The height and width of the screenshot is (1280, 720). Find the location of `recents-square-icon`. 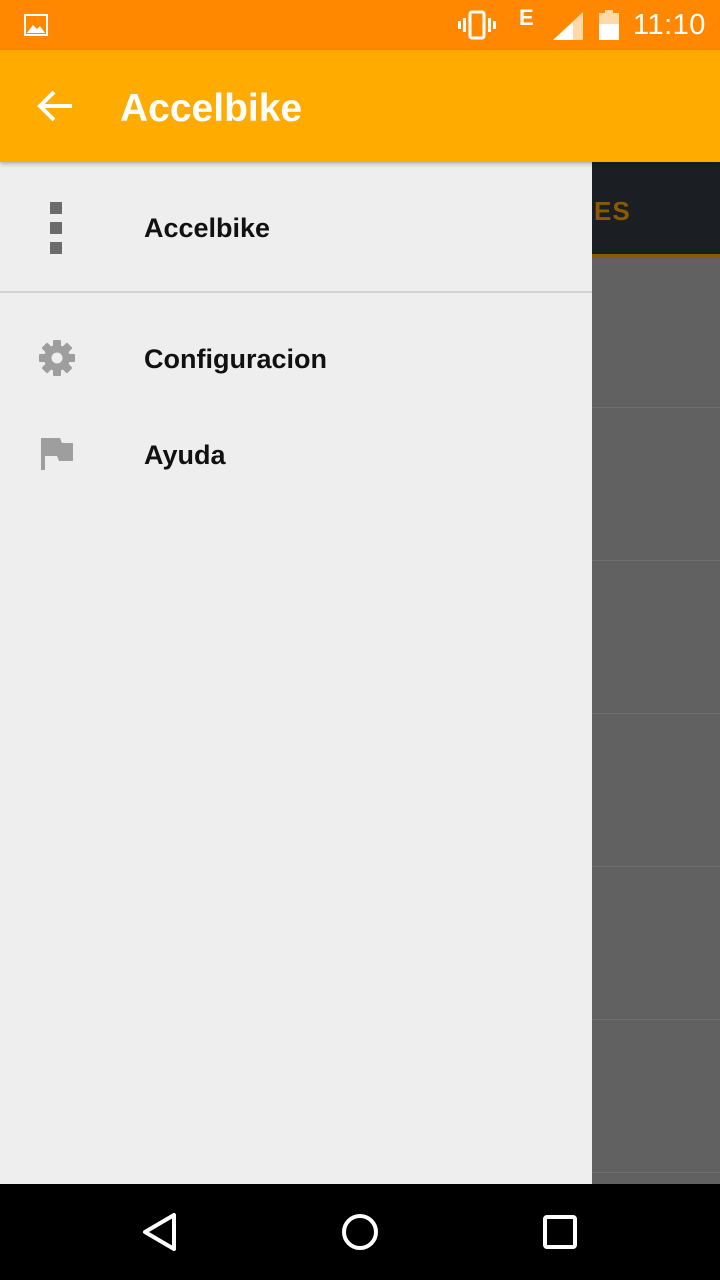

recents-square-icon is located at coordinates (560, 1232).